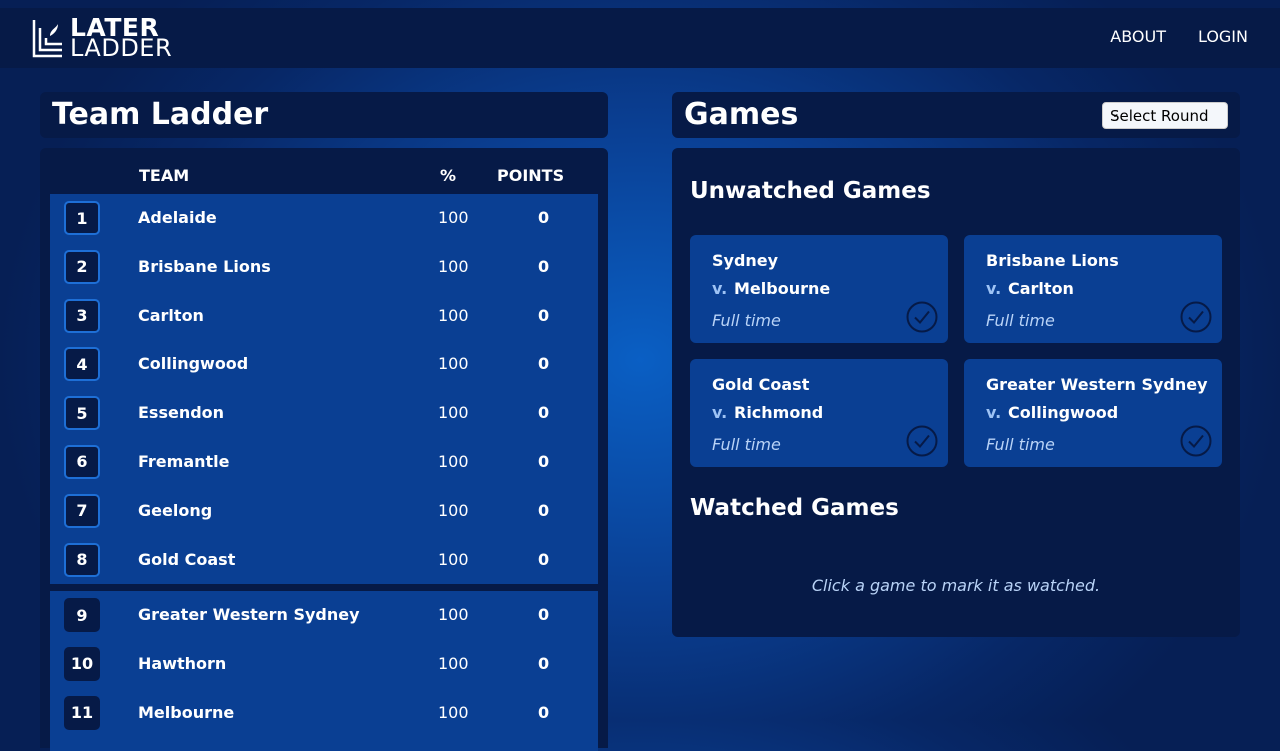  What do you see at coordinates (1138, 36) in the screenshot?
I see `nav-about-link: ABOUT` at bounding box center [1138, 36].